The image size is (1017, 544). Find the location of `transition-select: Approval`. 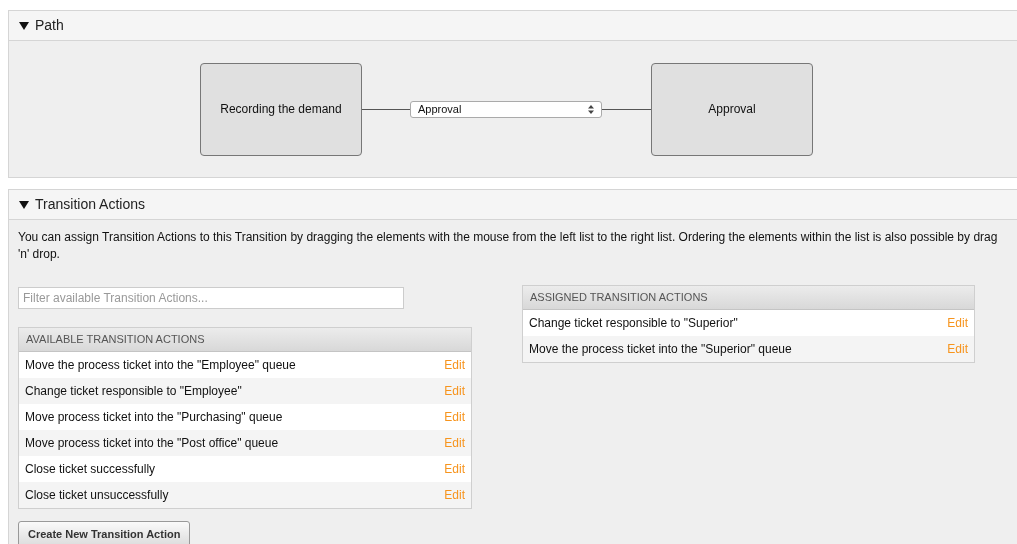

transition-select: Approval is located at coordinates (506, 109).